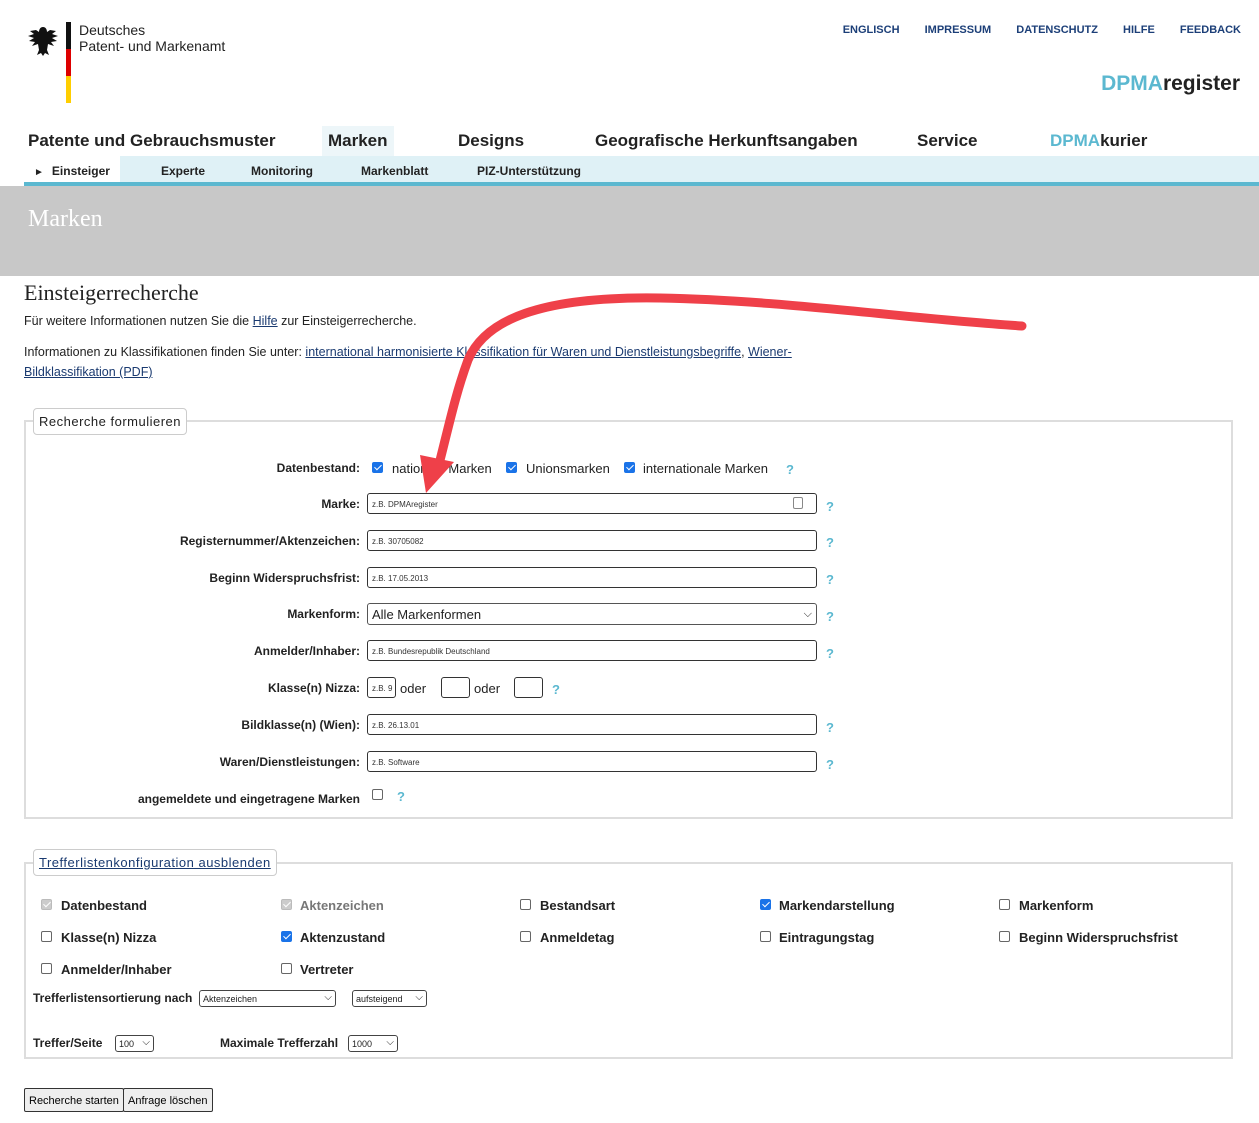 The image size is (1259, 1123). What do you see at coordinates (313, 688) in the screenshot?
I see `klasse-nizza-label: Klasse(n) Nizza:` at bounding box center [313, 688].